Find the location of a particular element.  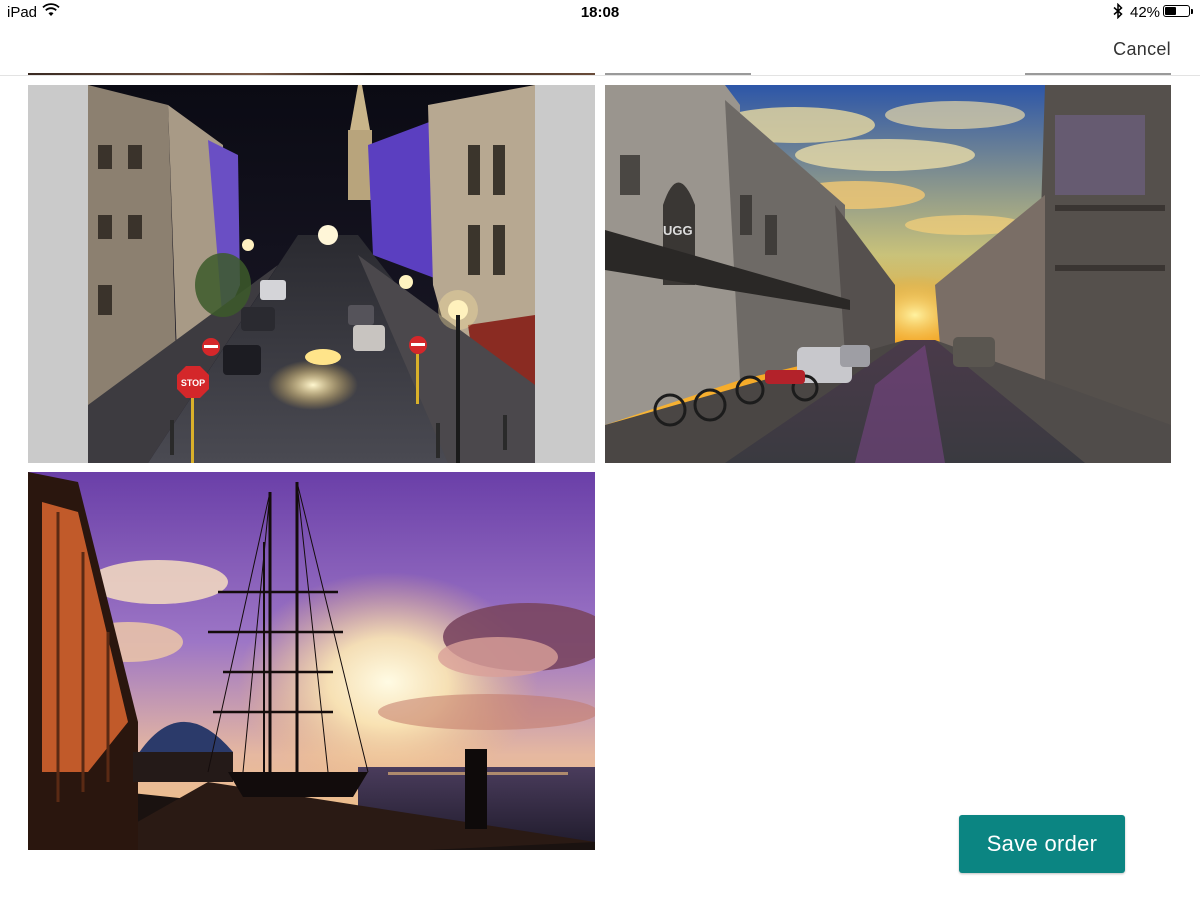

nav-divider is located at coordinates (600, 75).